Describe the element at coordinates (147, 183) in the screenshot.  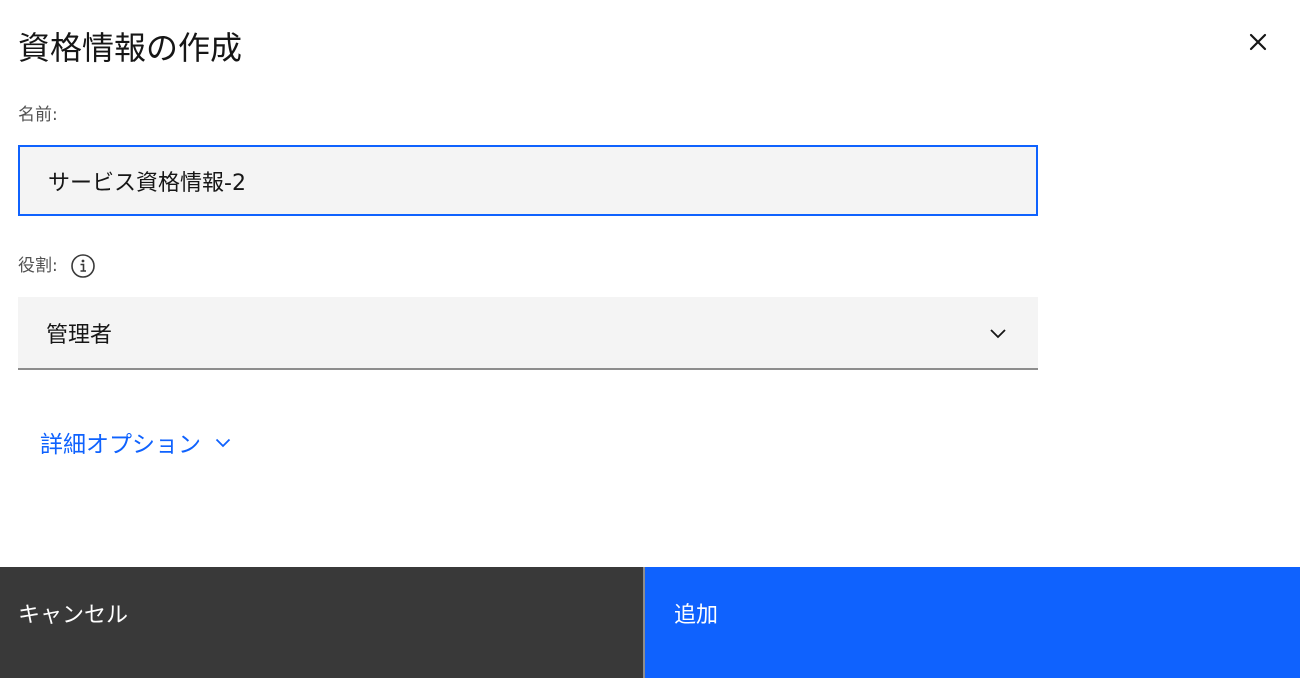
I see `name-input-value: サービス資格情報-2` at that location.